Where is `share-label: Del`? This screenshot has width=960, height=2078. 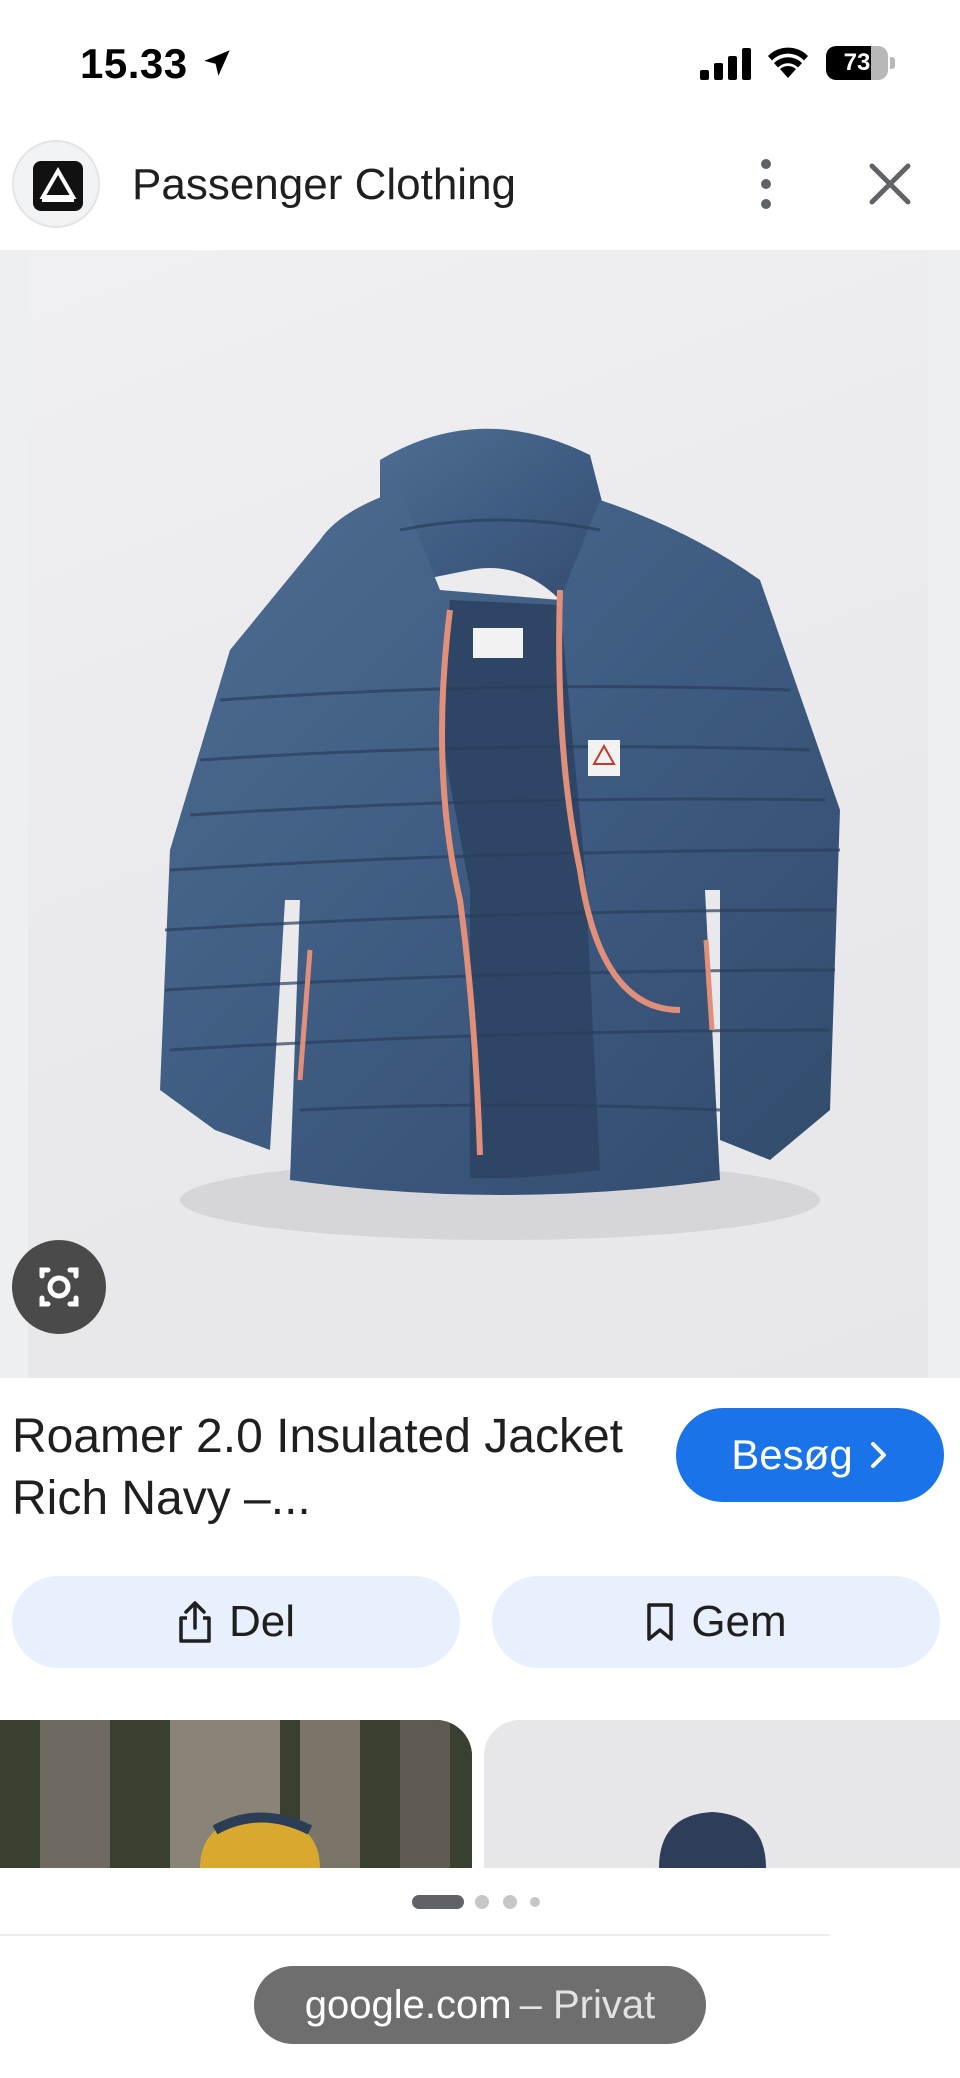
share-label: Del is located at coordinates (262, 1621).